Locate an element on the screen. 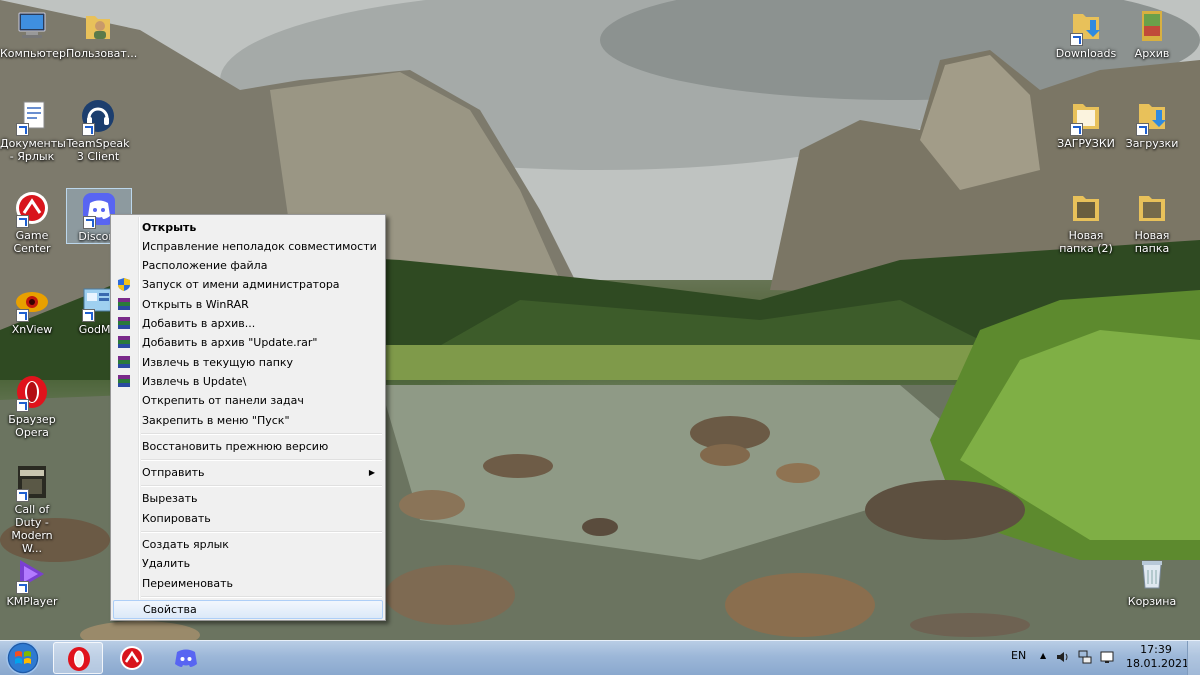  menu-item-pin-start: Закрепить в меню "Пуск" is located at coordinates (248, 420).